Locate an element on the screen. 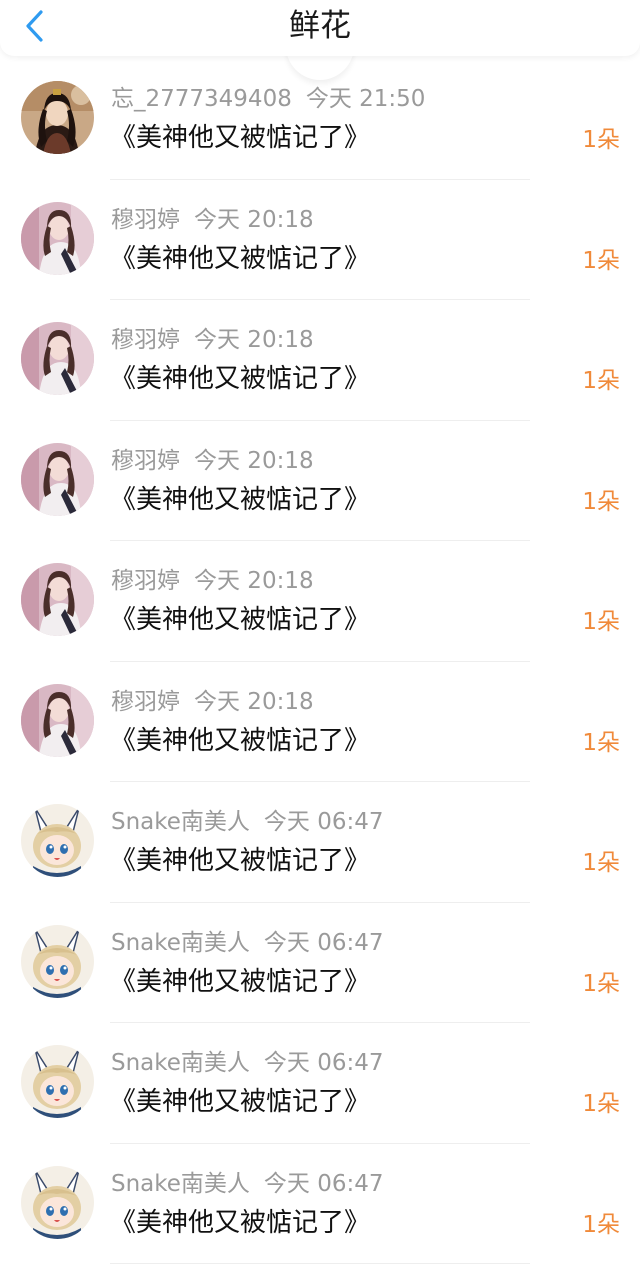 The image size is (640, 1264). gift-time: 今天 21:50 is located at coordinates (366, 99).